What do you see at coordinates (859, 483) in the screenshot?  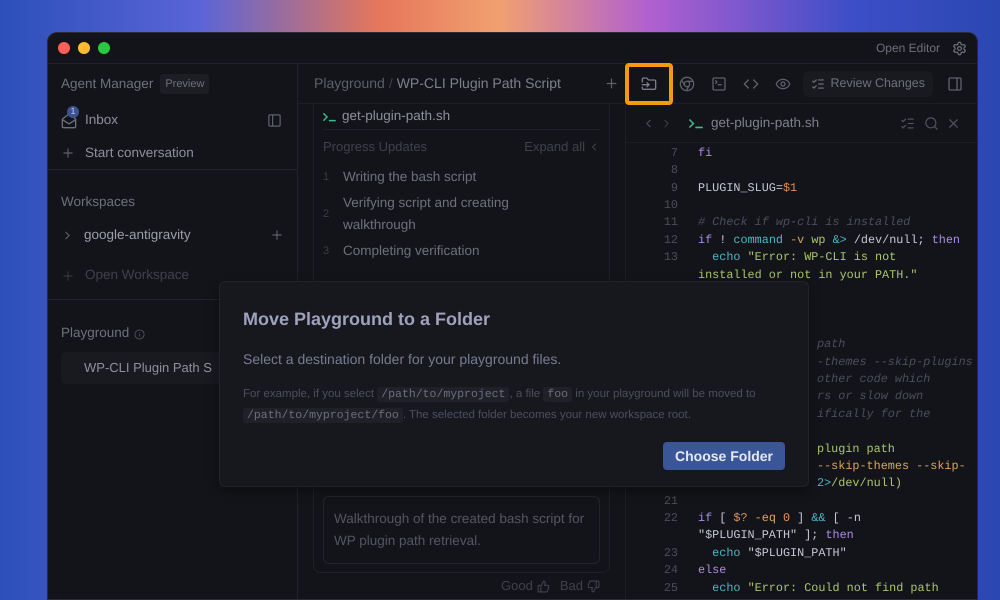 I see `code-line: 2>/dev/null)` at bounding box center [859, 483].